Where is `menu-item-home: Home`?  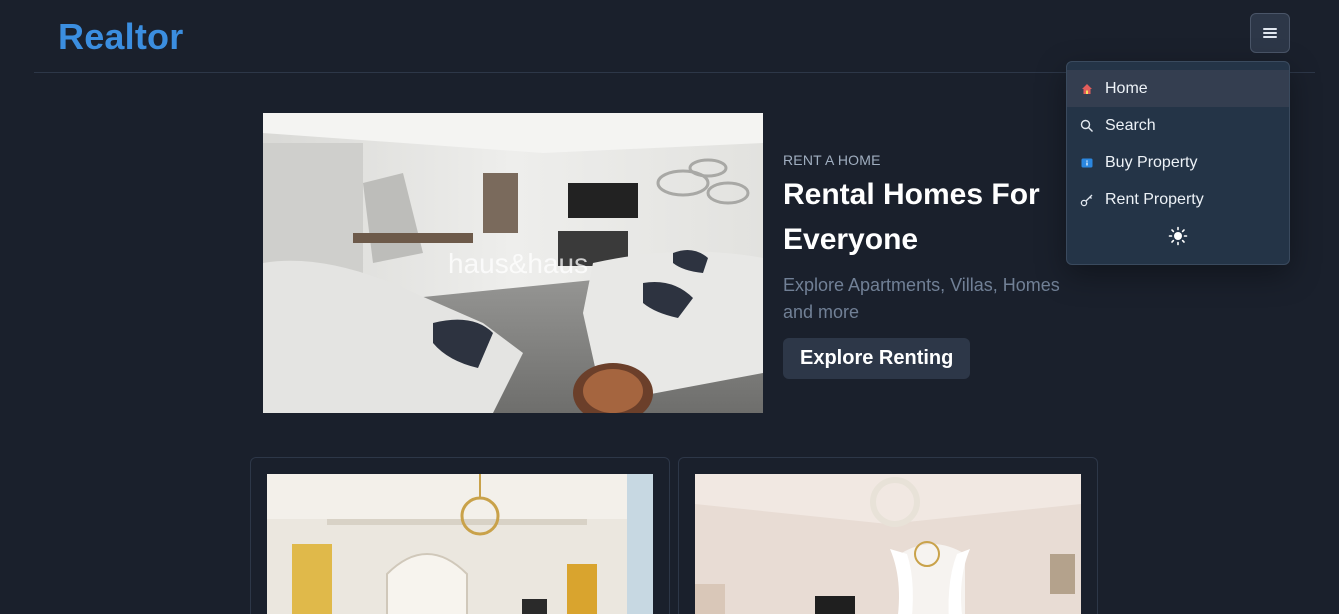 menu-item-home: Home is located at coordinates (1178, 88).